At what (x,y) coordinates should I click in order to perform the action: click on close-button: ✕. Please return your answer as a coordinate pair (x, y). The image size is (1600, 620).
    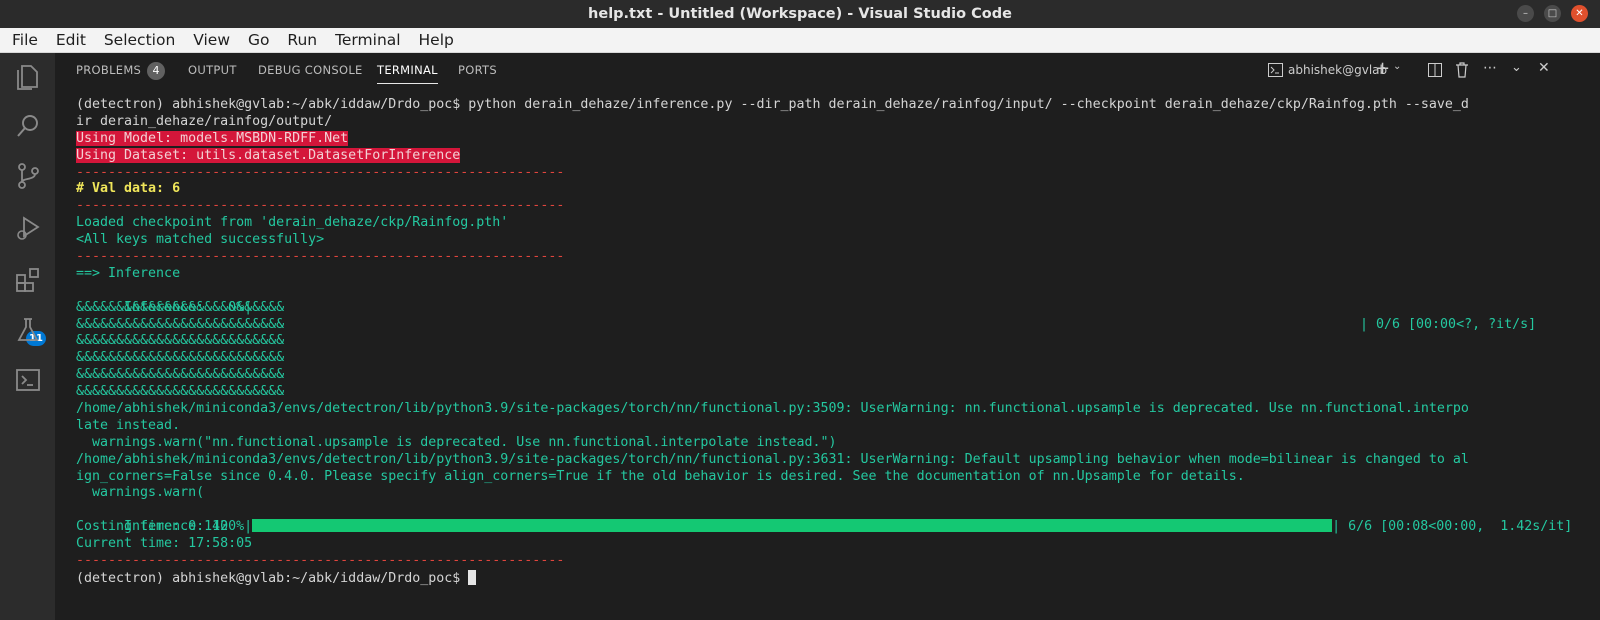
    Looking at the image, I should click on (1579, 13).